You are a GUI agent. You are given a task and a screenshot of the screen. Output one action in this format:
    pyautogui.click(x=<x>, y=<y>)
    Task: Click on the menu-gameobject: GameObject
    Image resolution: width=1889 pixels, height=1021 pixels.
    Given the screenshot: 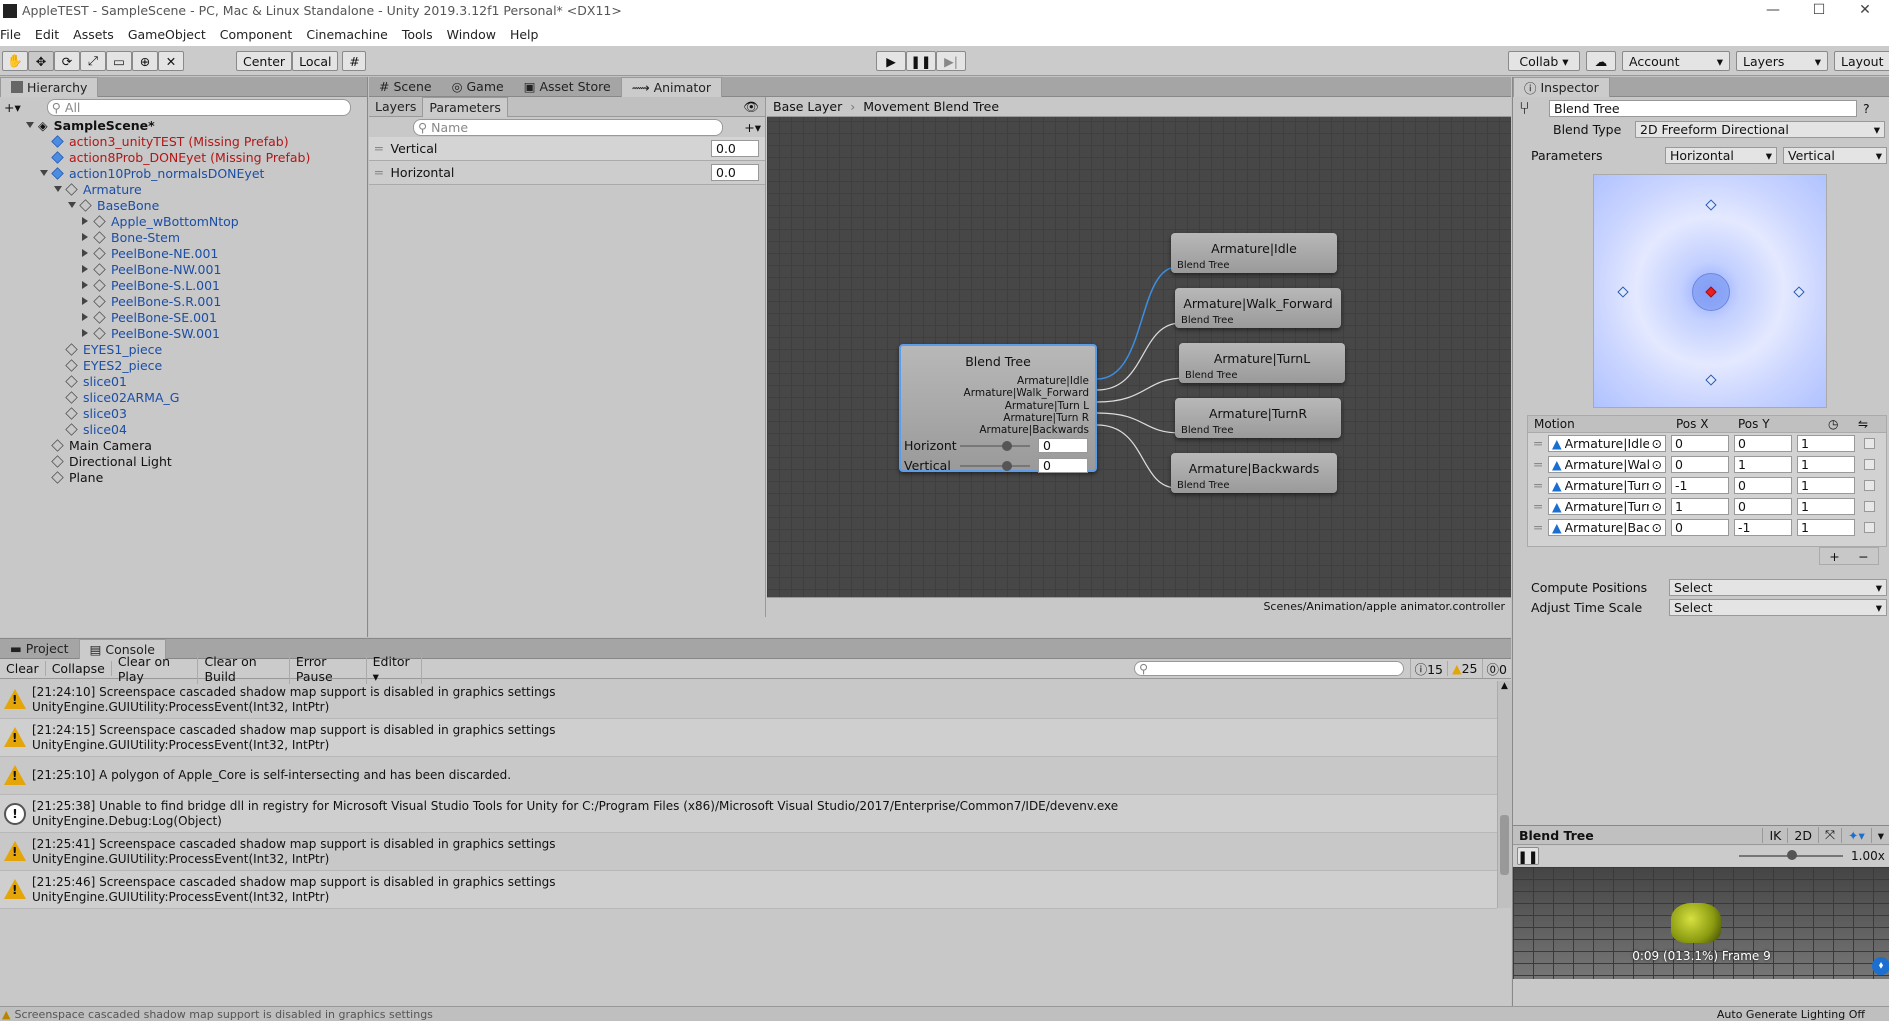 What is the action you would take?
    pyautogui.click(x=167, y=34)
    